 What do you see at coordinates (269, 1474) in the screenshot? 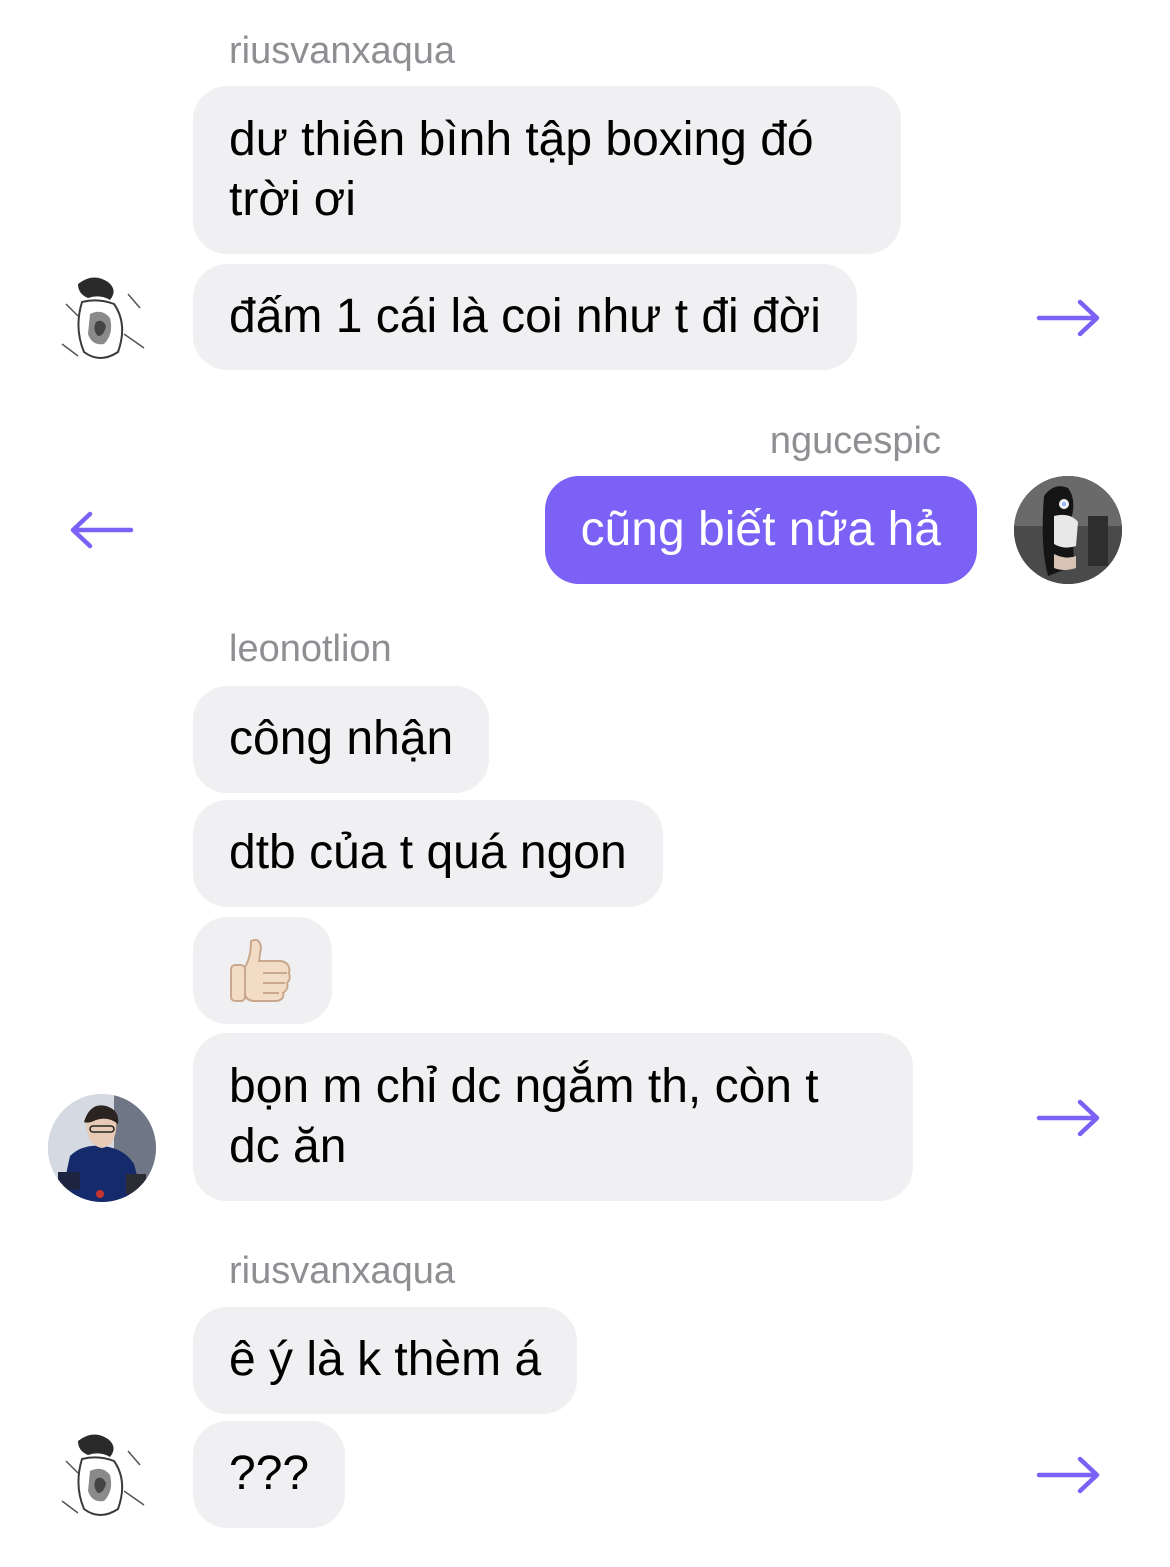
I see `message-bubble: ???` at bounding box center [269, 1474].